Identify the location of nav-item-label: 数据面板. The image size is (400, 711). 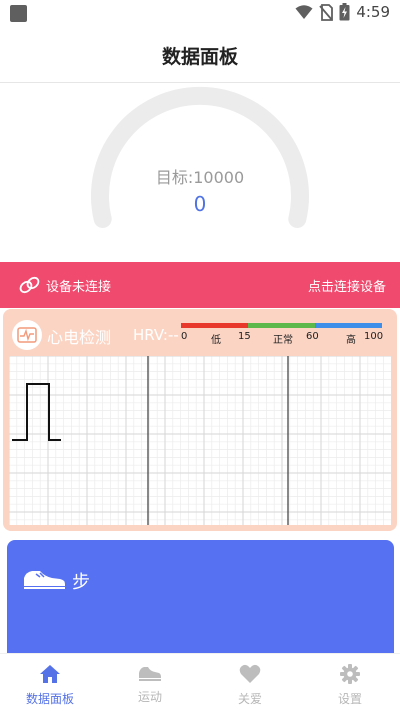
(49, 699).